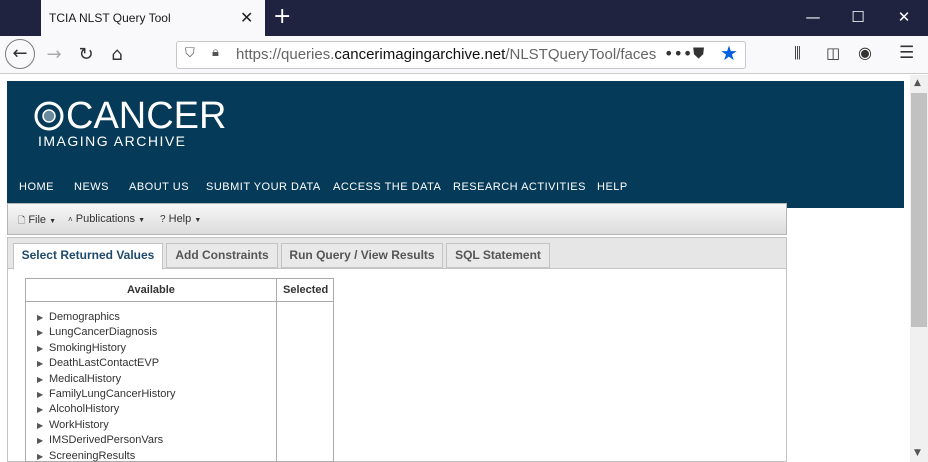 This screenshot has height=462, width=928. I want to click on column-divider, so click(276, 370).